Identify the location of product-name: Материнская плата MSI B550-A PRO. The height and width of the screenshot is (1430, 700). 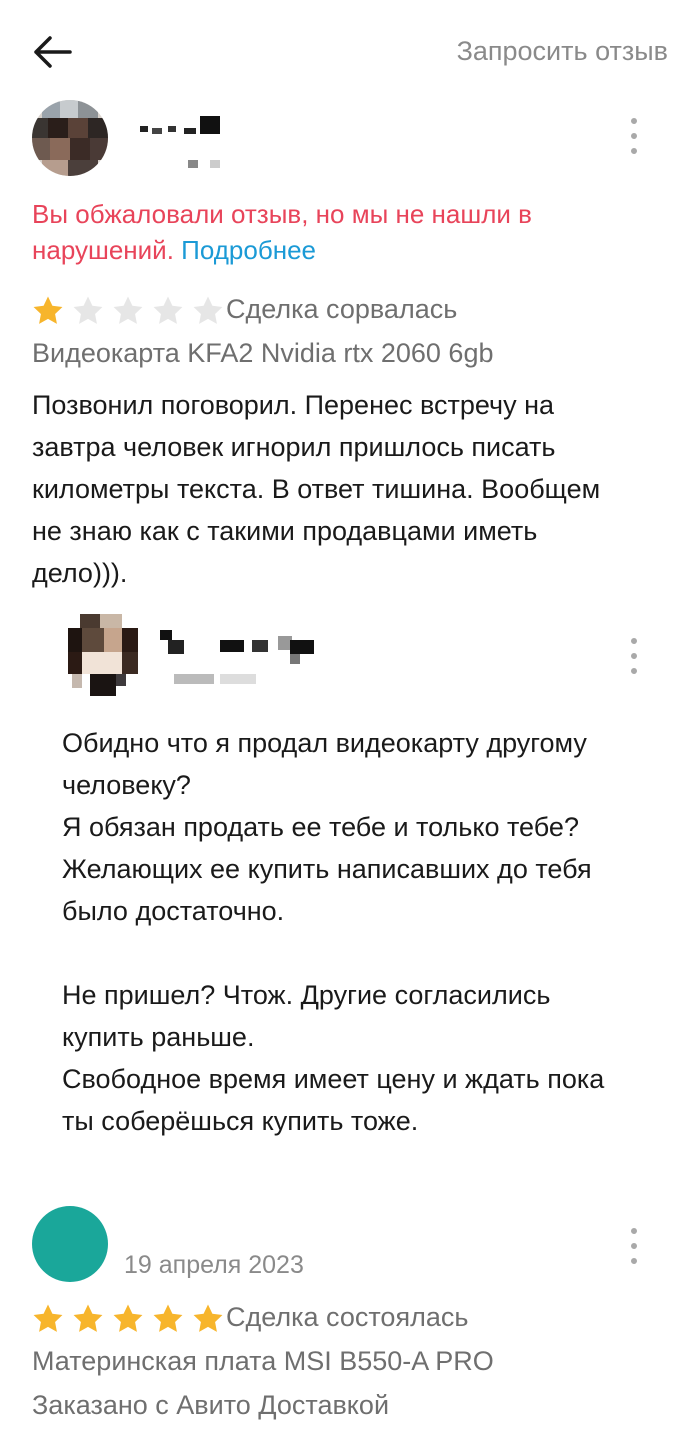
(263, 1361).